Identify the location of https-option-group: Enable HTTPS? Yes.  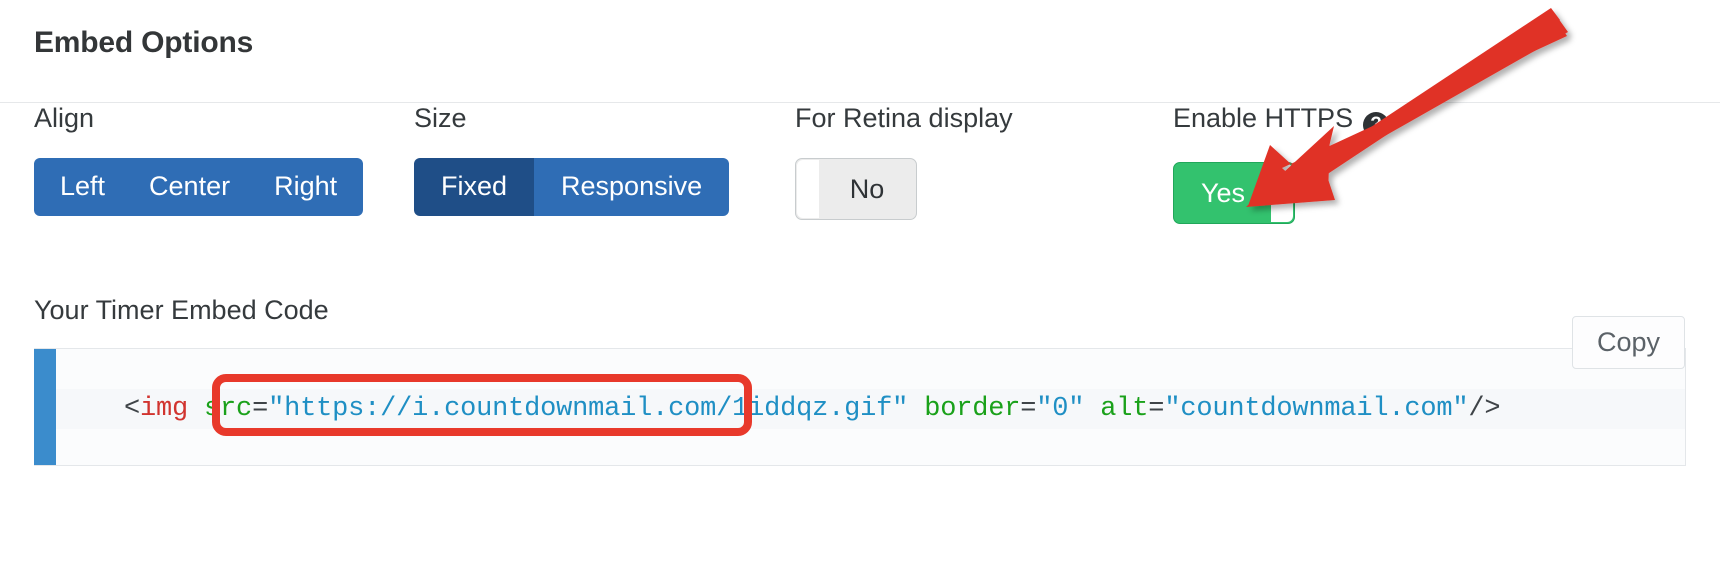
(1281, 163).